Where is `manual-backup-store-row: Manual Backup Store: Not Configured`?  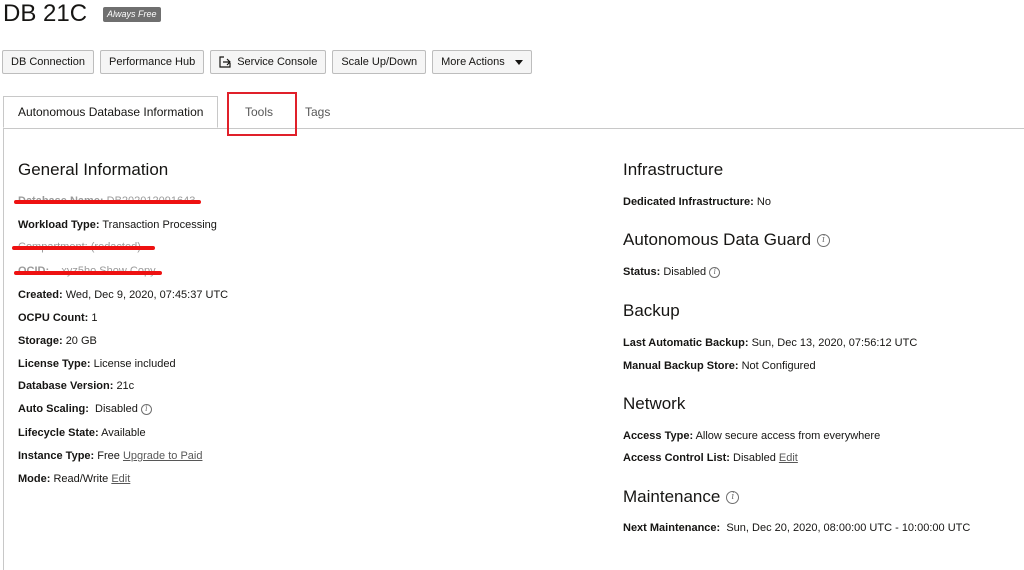
manual-backup-store-row: Manual Backup Store: Not Configured is located at coordinates (719, 366).